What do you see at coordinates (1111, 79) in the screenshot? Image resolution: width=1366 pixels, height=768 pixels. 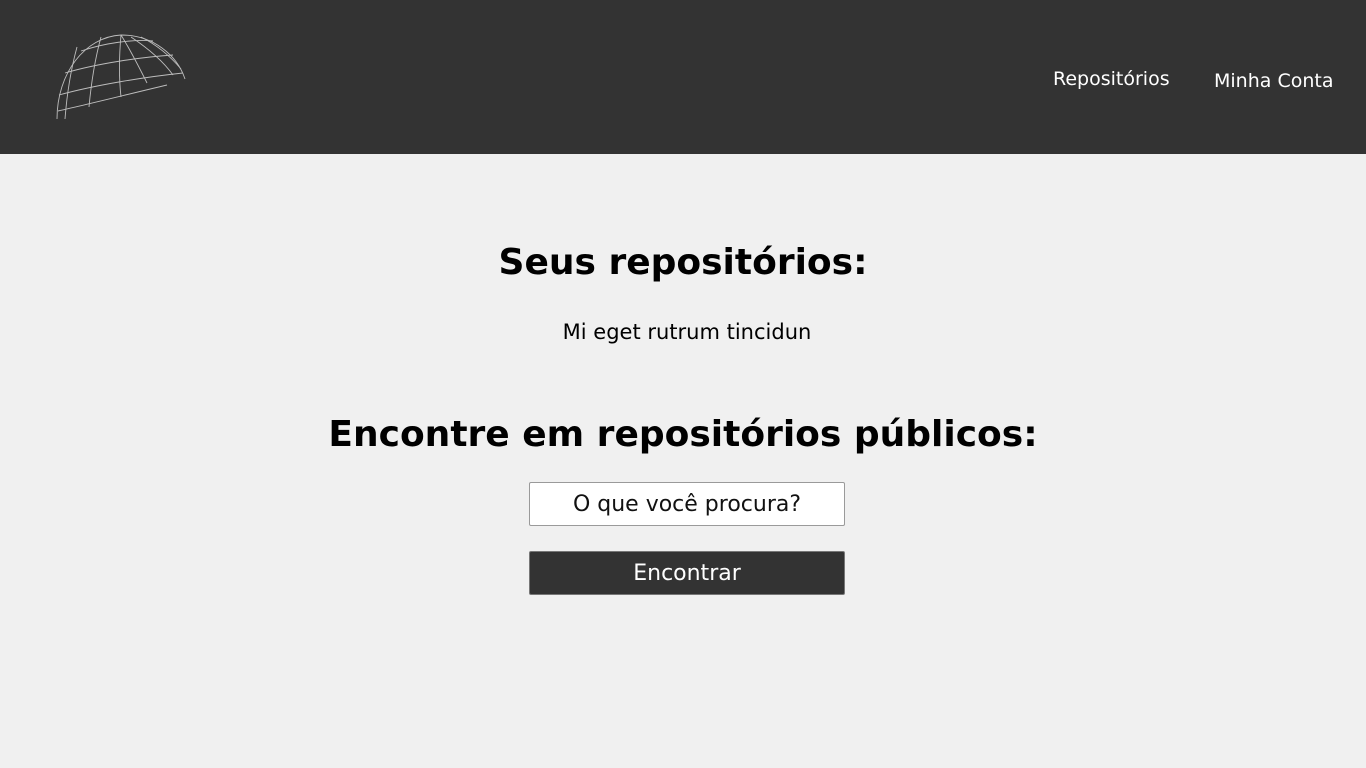 I see `nav-link-repositories: Repositórios` at bounding box center [1111, 79].